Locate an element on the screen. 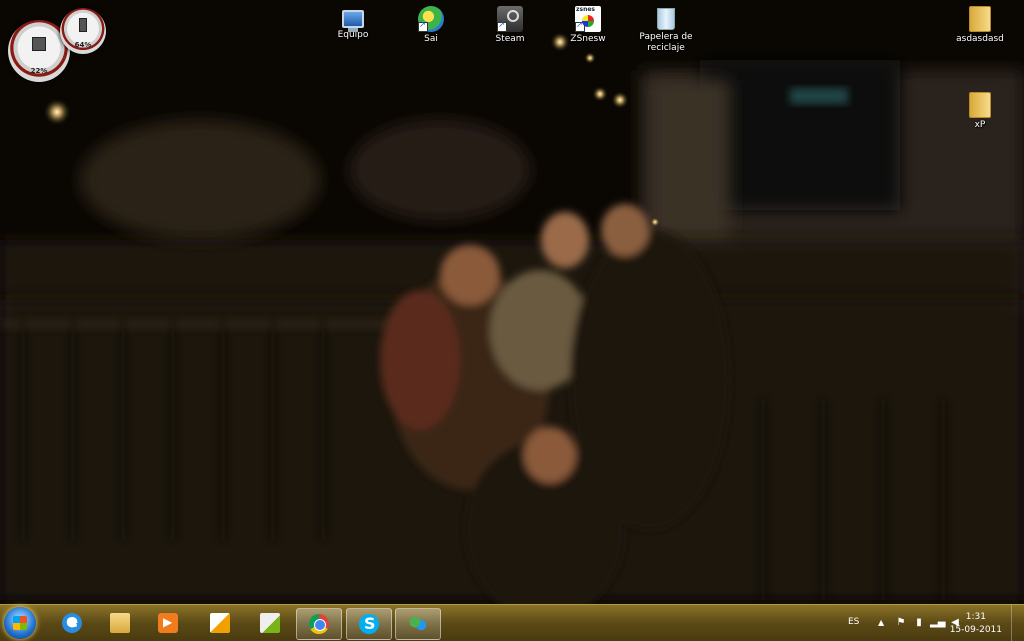 This screenshot has width=1024, height=641. desktop-icon-recycle-bin: Papelera de reciclaje is located at coordinates (666, 30).